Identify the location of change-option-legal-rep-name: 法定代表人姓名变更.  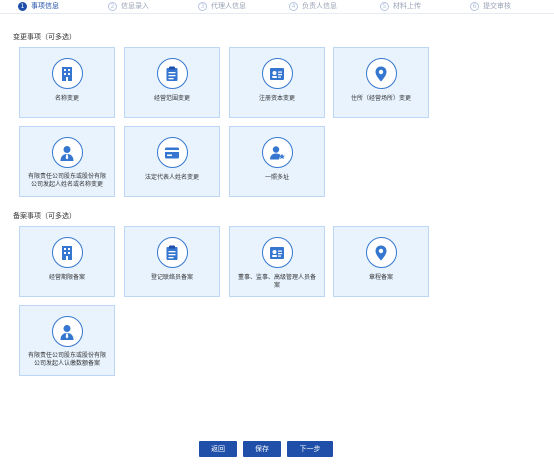
(172, 161).